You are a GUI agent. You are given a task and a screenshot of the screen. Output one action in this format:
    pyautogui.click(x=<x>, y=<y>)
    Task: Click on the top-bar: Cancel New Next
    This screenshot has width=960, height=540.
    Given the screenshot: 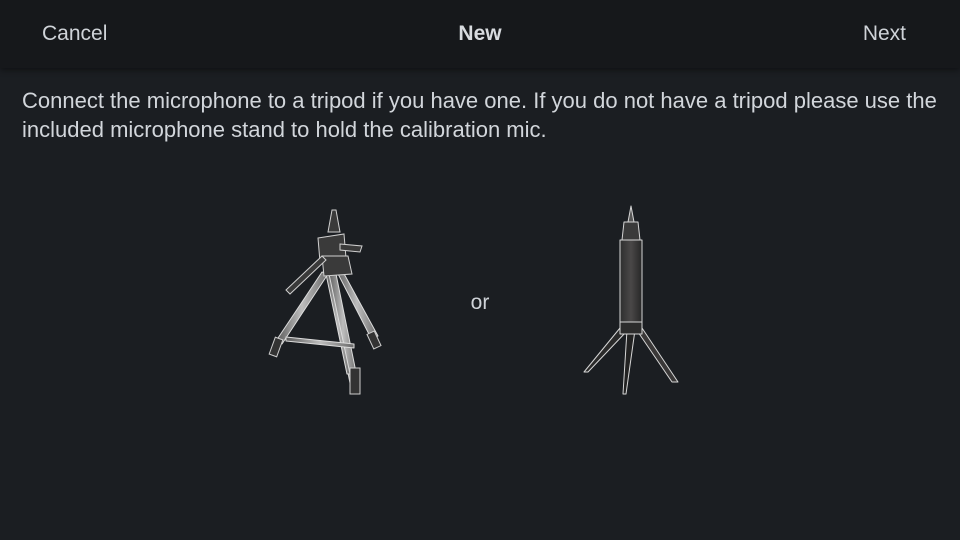 What is the action you would take?
    pyautogui.click(x=480, y=34)
    